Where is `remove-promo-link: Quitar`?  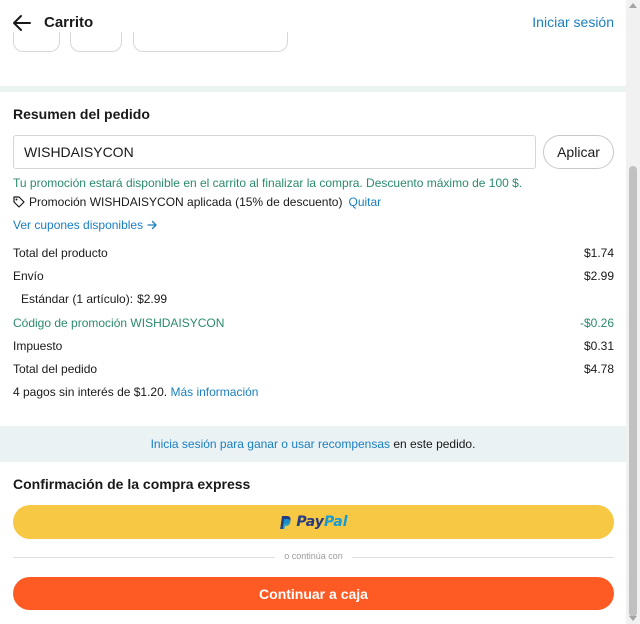
remove-promo-link: Quitar is located at coordinates (364, 202).